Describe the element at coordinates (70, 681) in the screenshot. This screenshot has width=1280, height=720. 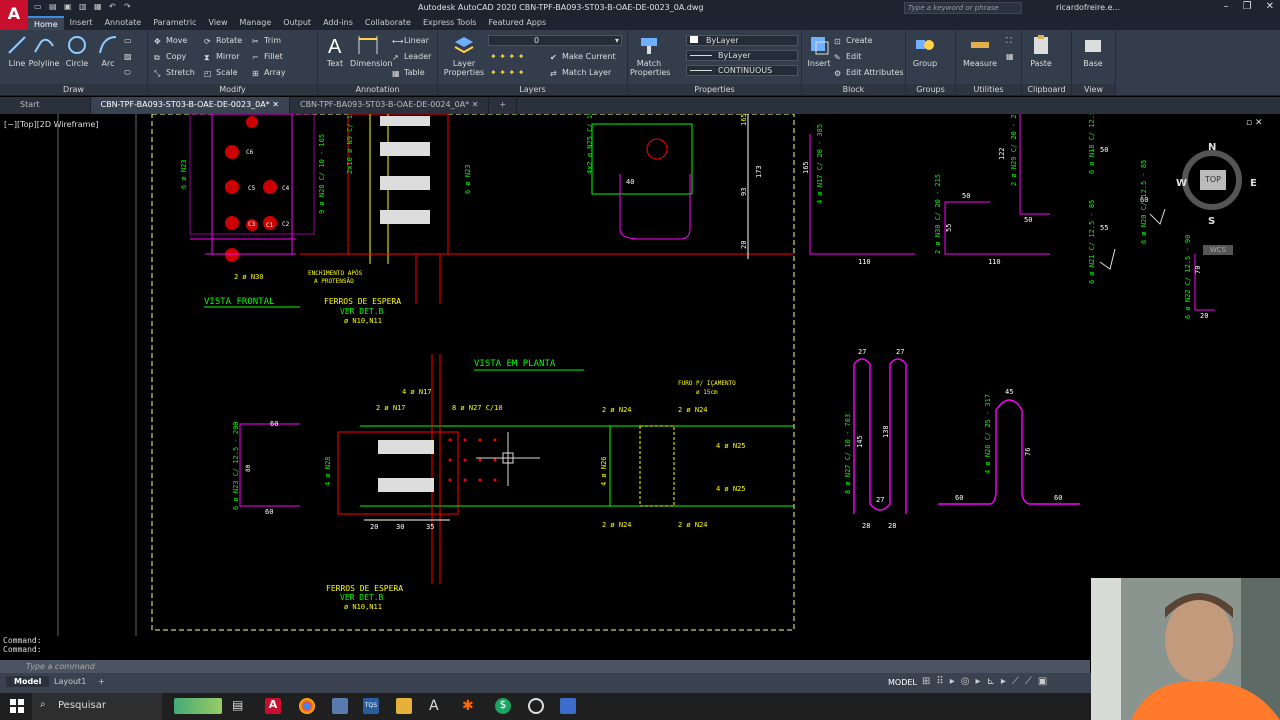
I see `tab-layout1: Layout1` at that location.